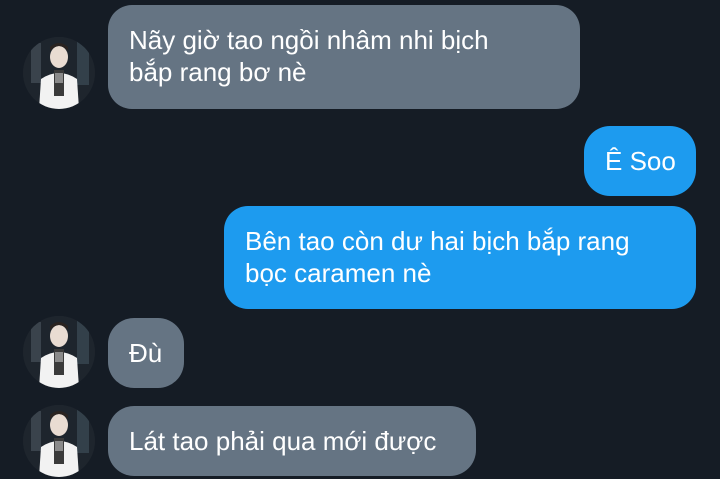  I want to click on message-text: Đù, so click(146, 353).